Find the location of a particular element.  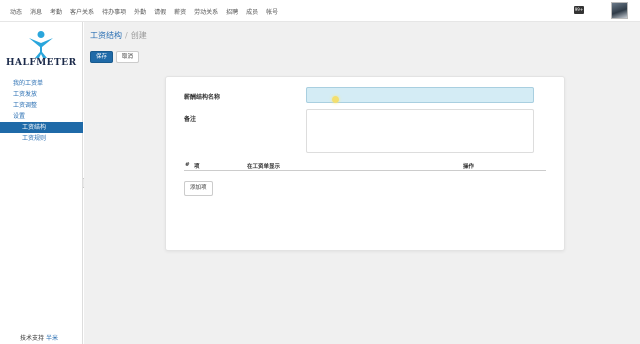

nav-item-todo: 待办事项 is located at coordinates (114, 11).